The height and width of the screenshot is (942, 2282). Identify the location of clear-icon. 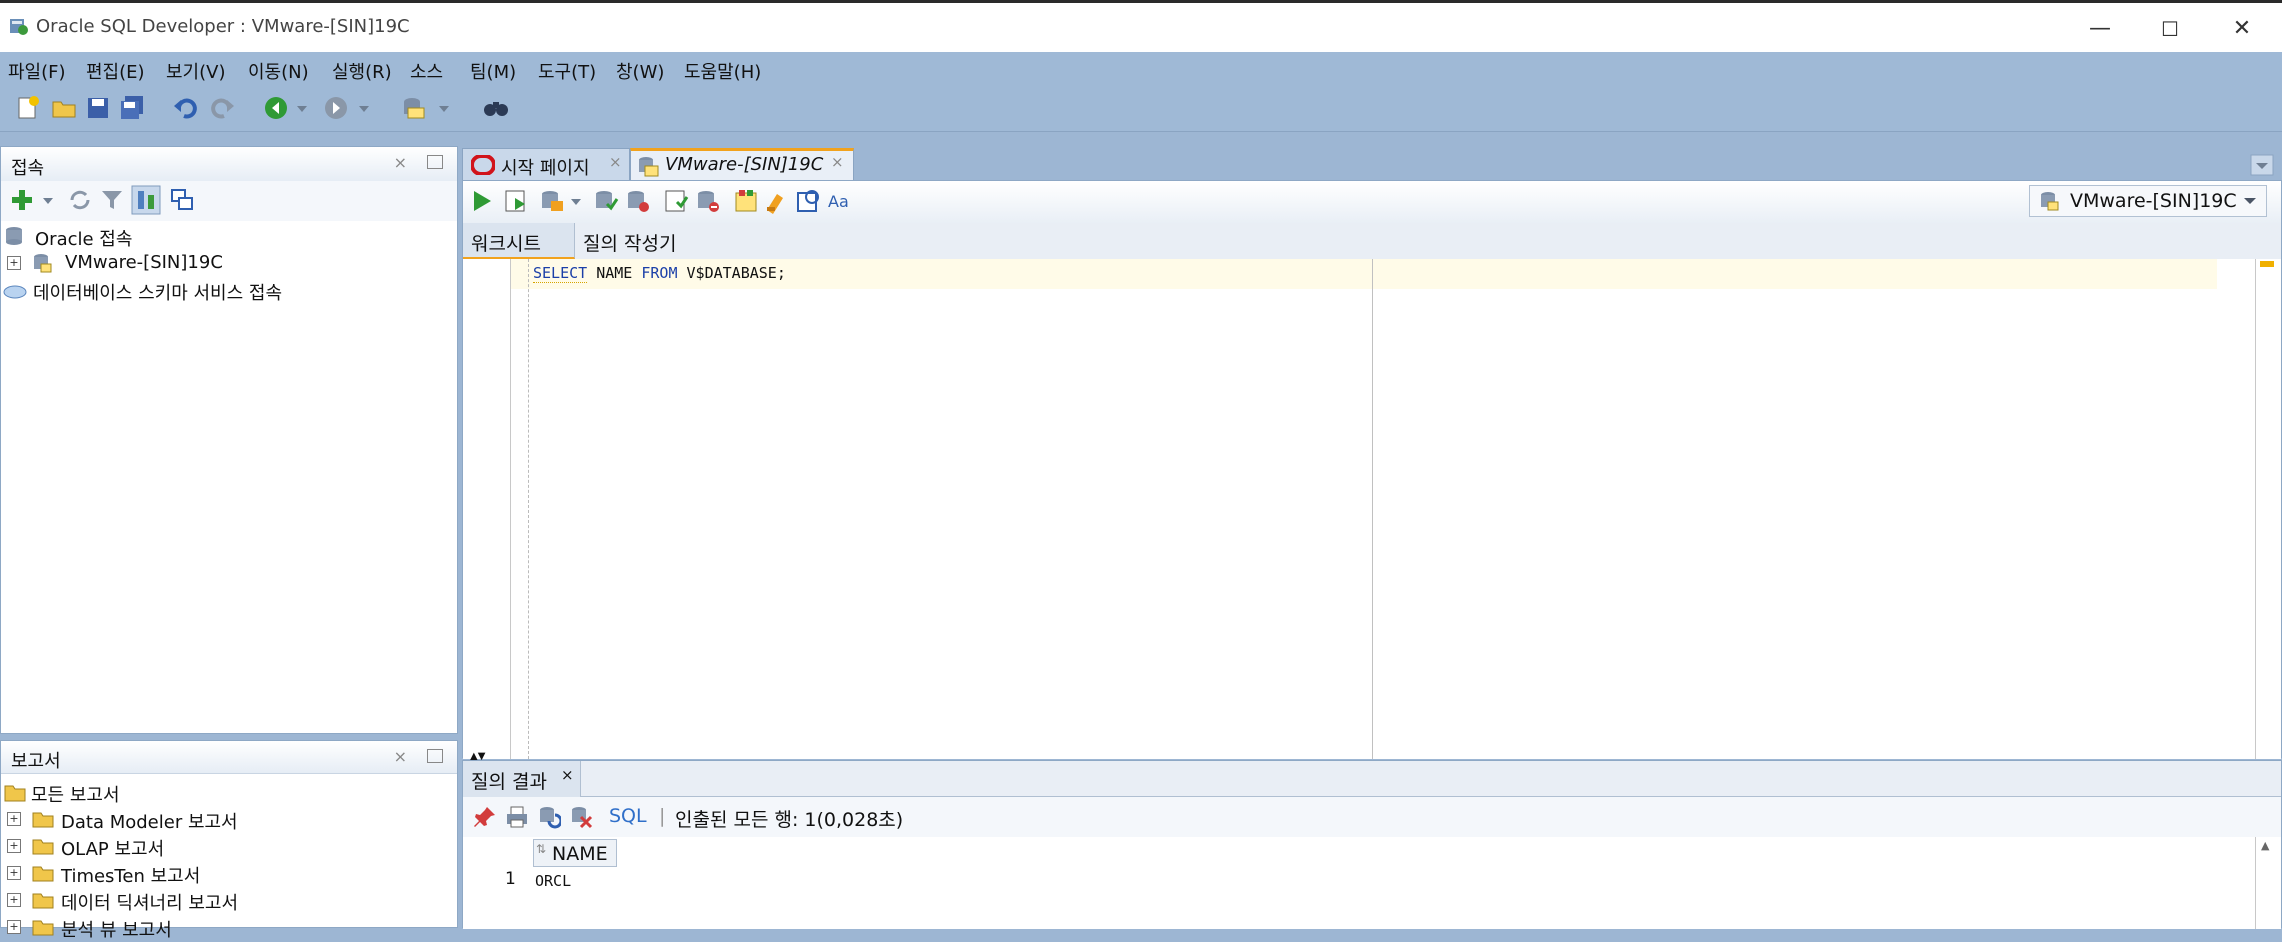
(776, 201).